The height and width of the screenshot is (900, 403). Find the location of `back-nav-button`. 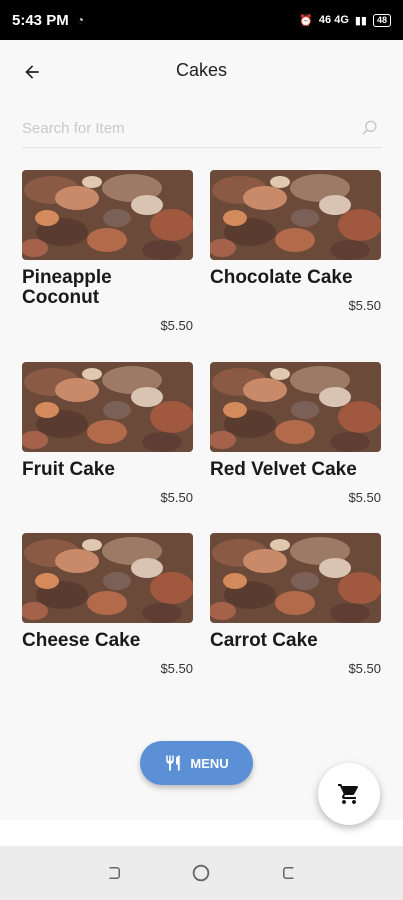

back-nav-button is located at coordinates (289, 873).